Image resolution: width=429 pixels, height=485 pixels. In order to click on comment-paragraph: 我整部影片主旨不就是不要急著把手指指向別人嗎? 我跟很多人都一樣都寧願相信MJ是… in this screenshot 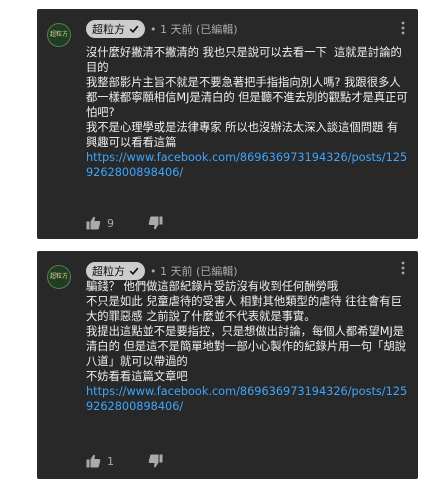, I will do `click(247, 97)`.